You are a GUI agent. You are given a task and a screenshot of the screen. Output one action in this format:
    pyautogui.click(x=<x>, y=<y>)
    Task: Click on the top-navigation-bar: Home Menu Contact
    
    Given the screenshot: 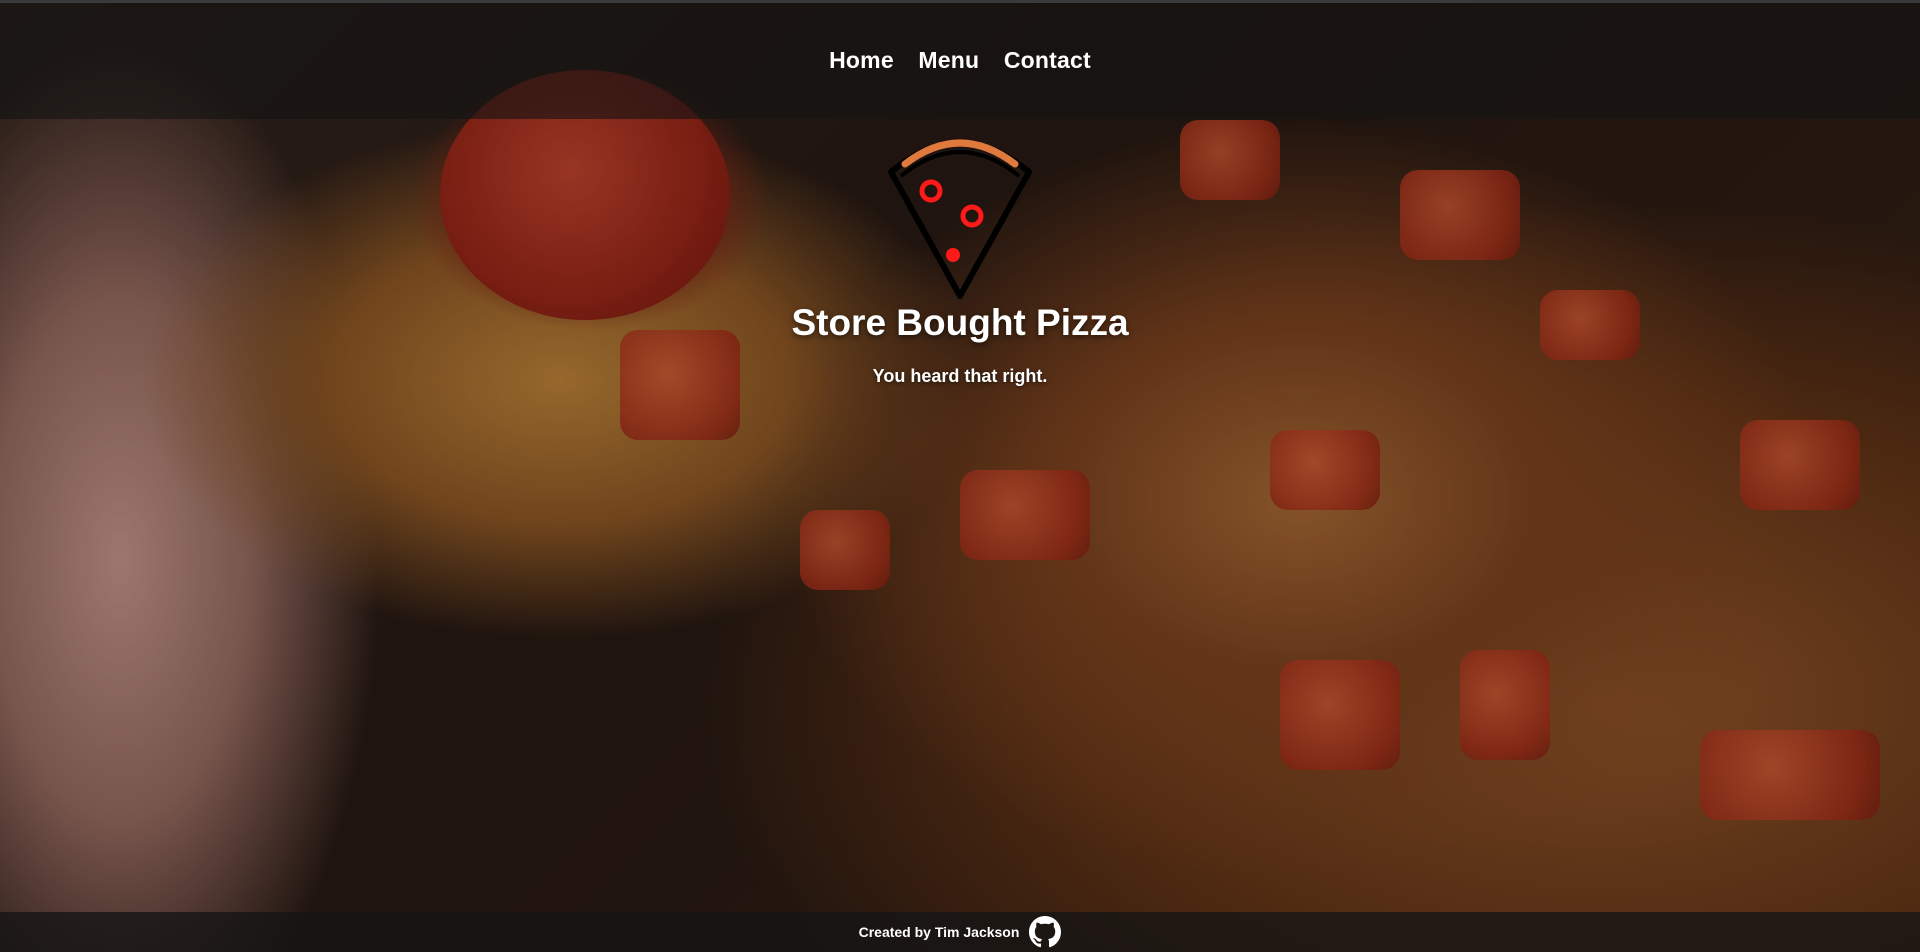 What is the action you would take?
    pyautogui.click(x=960, y=59)
    